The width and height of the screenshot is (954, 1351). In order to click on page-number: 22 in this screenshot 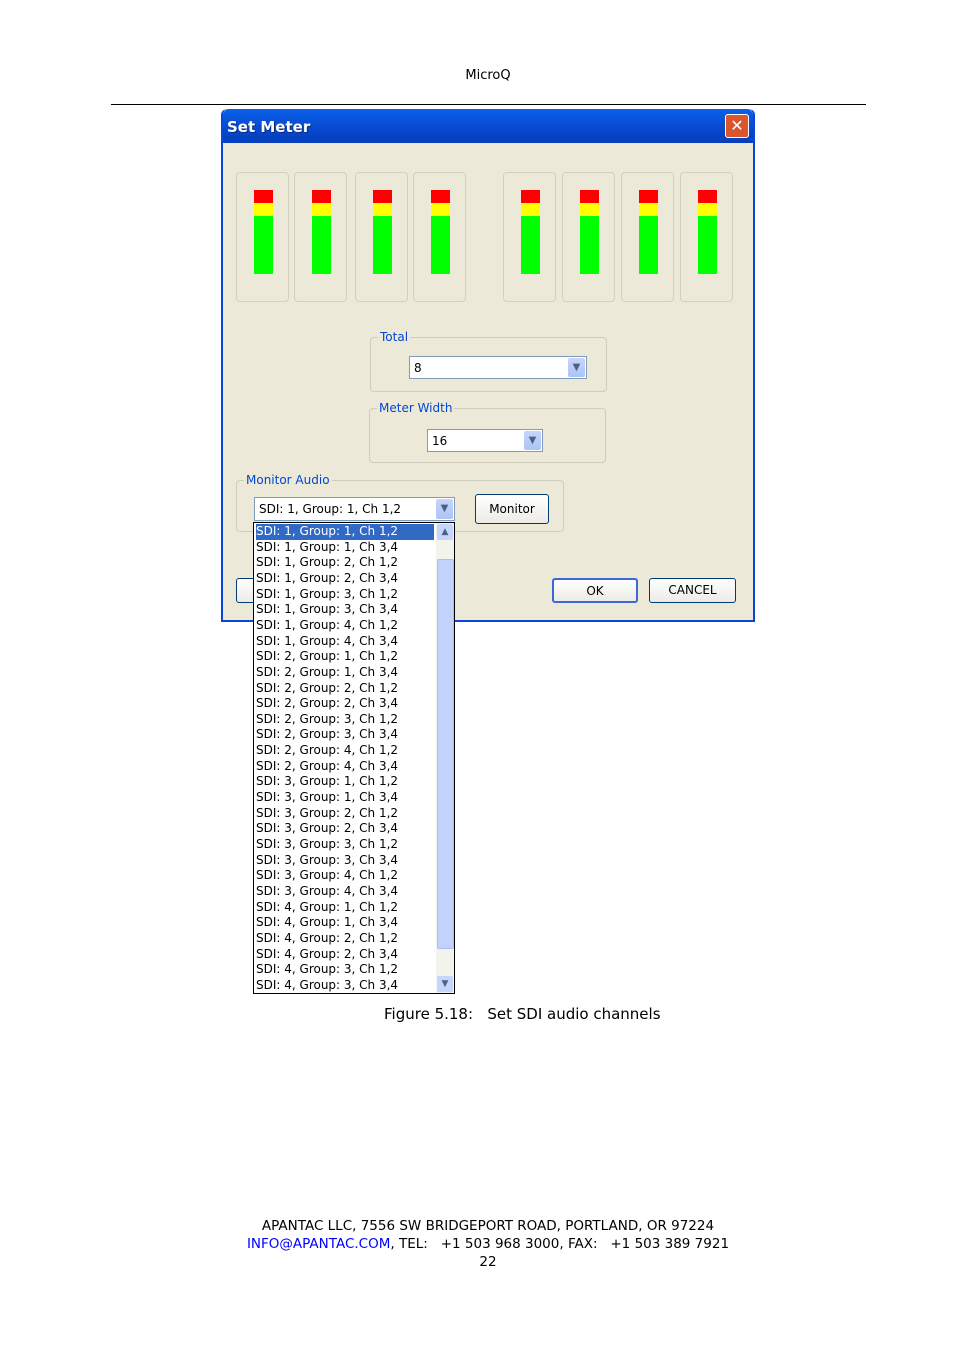, I will do `click(488, 1262)`.